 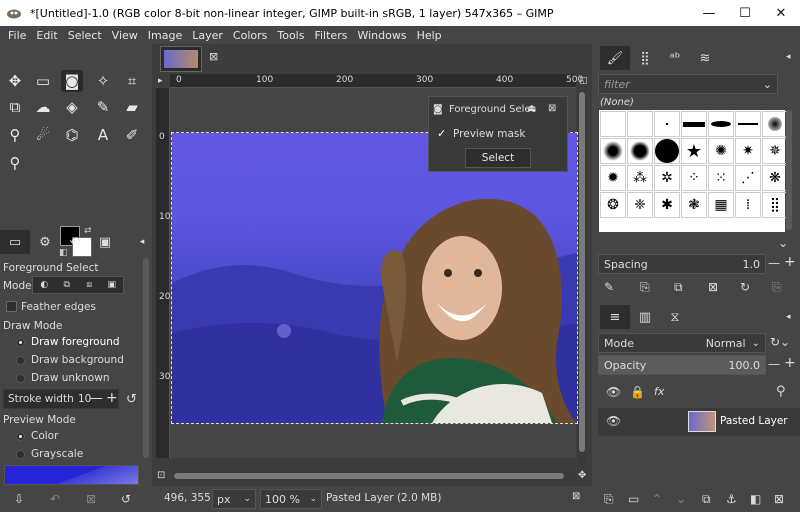 What do you see at coordinates (374, 476) in the screenshot?
I see `horizontal-scrollbar` at bounding box center [374, 476].